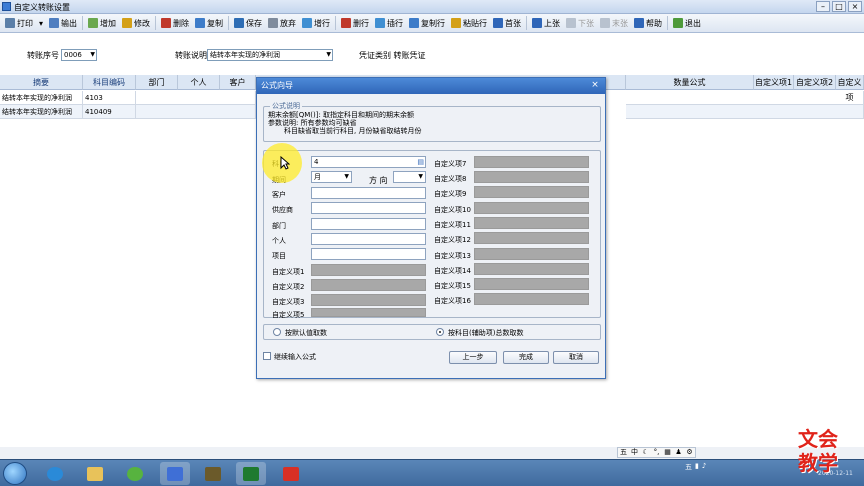  Describe the element at coordinates (209, 23) in the screenshot. I see `toolbar-item: 复制` at that location.